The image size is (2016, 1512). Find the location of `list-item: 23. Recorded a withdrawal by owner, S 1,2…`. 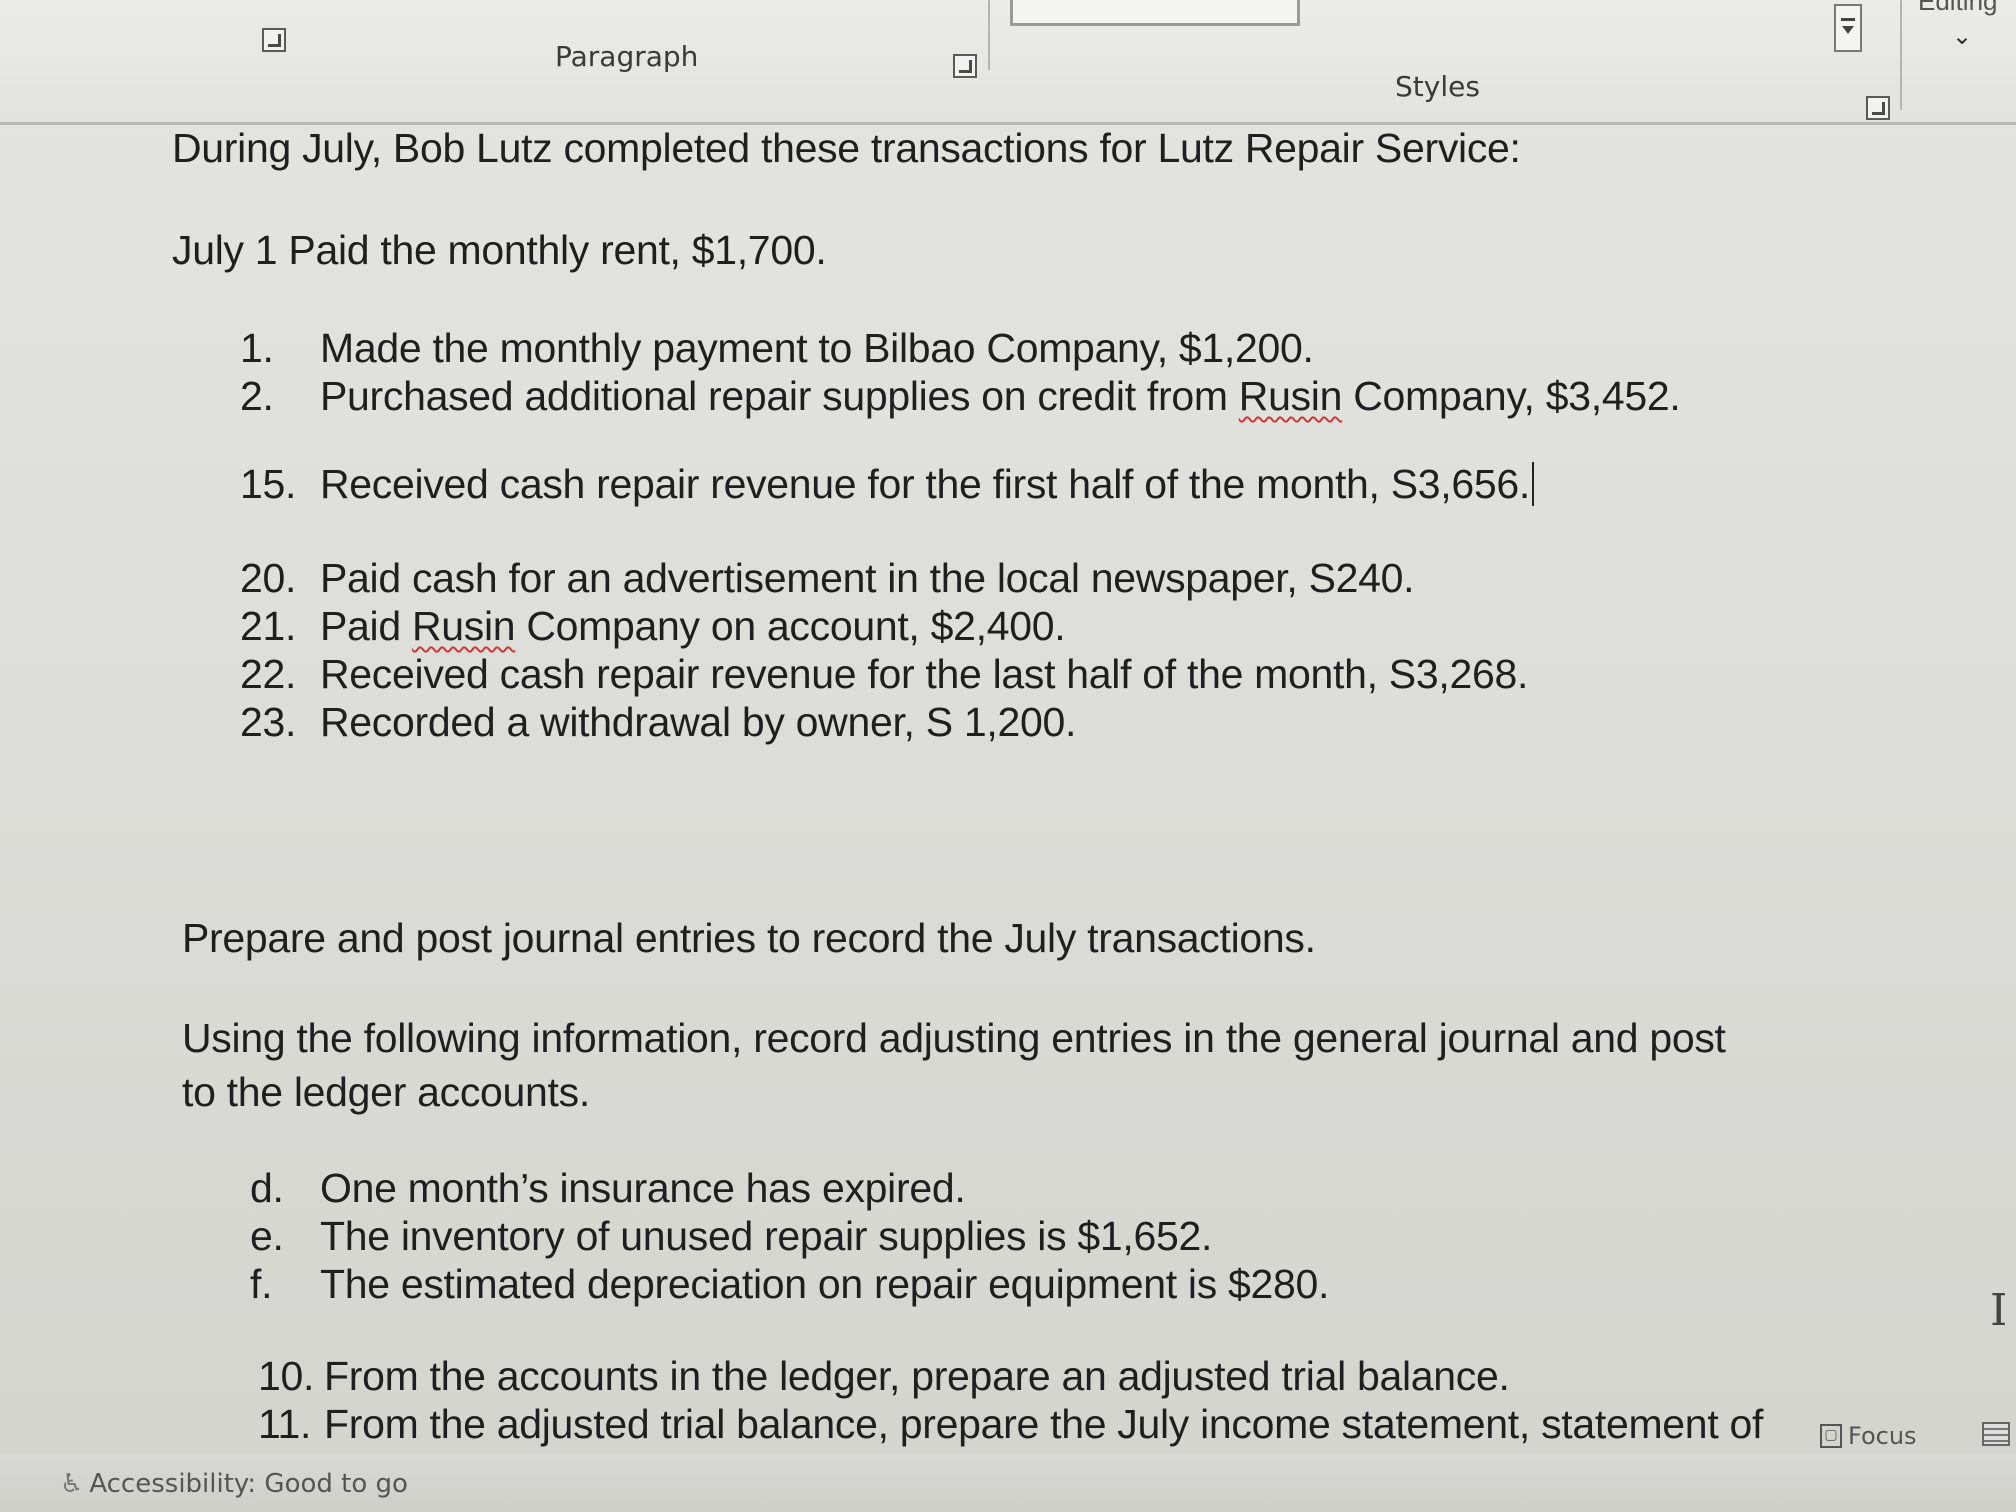

list-item: 23. Recorded a withdrawal by owner, S 1,2… is located at coordinates (658, 722).